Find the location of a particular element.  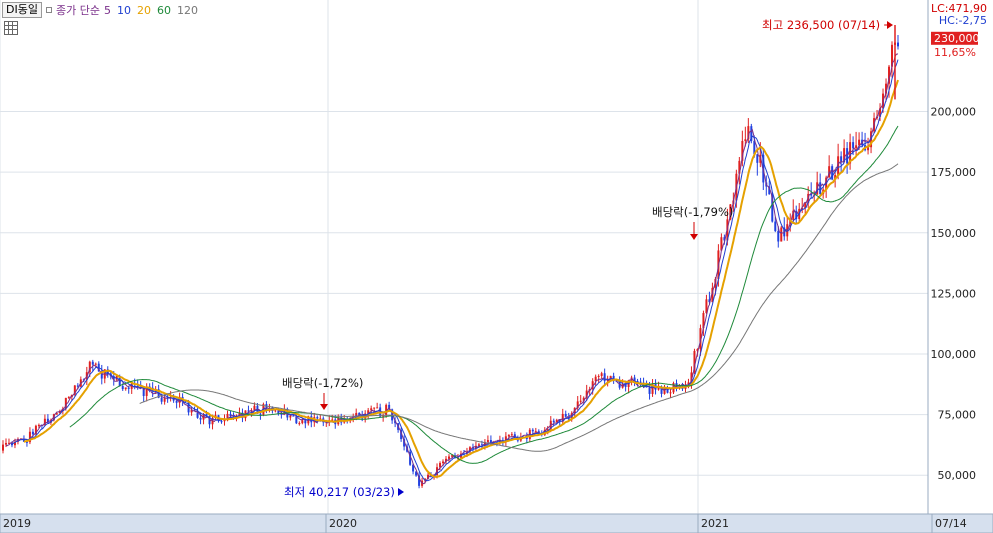

x-tick-label: 07/14 is located at coordinates (951, 523).